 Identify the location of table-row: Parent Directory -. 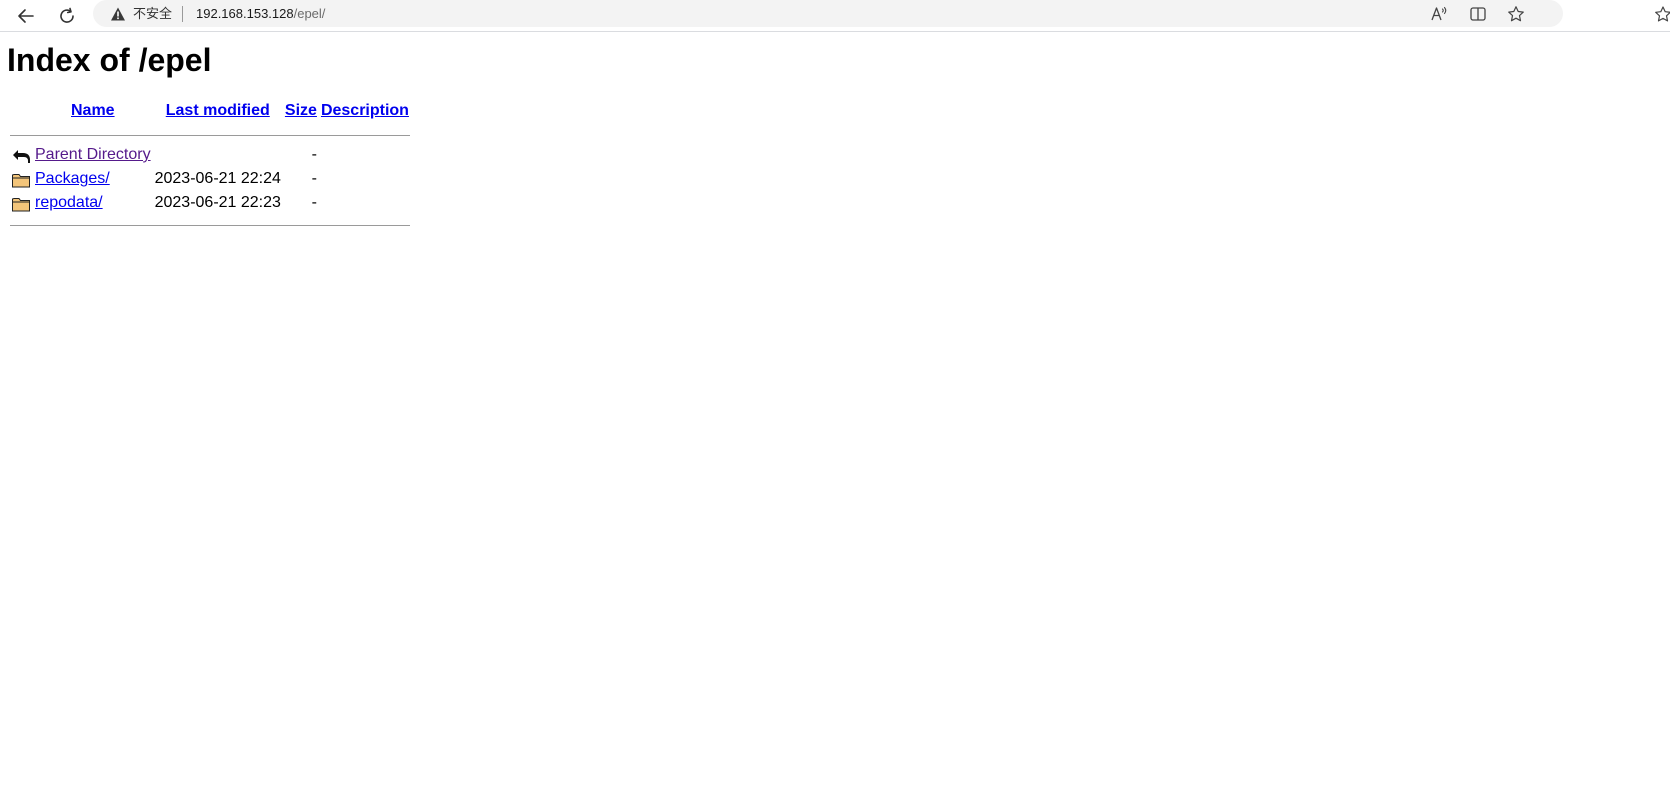
(210, 156).